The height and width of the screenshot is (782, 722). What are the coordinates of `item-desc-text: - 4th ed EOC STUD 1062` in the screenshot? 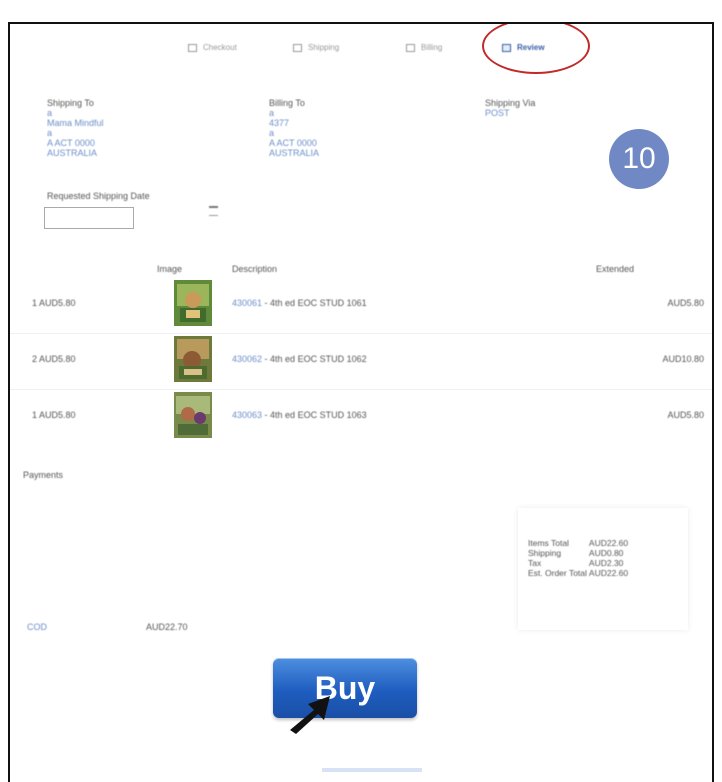 It's located at (314, 359).